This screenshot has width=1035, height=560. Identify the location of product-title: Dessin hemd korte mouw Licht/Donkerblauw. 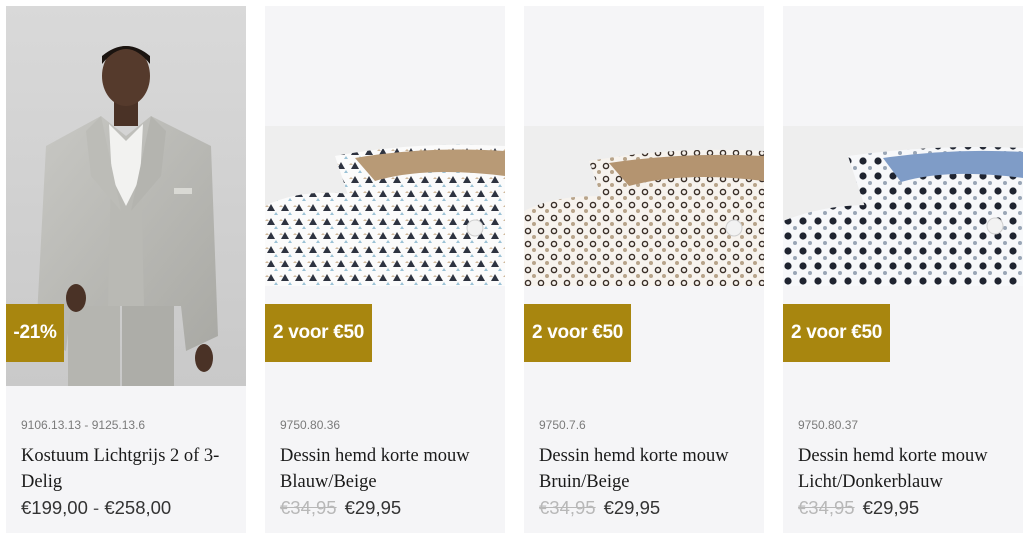
(908, 469).